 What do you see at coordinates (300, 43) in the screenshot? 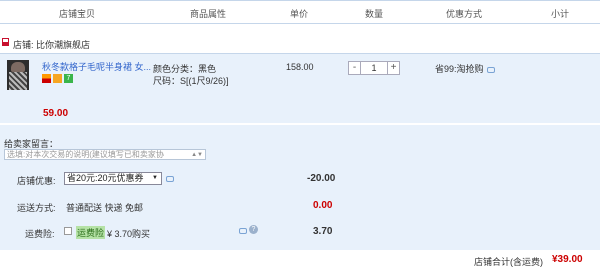
I see `shop-row: 店铺: 比你潮旗舰店` at bounding box center [300, 43].